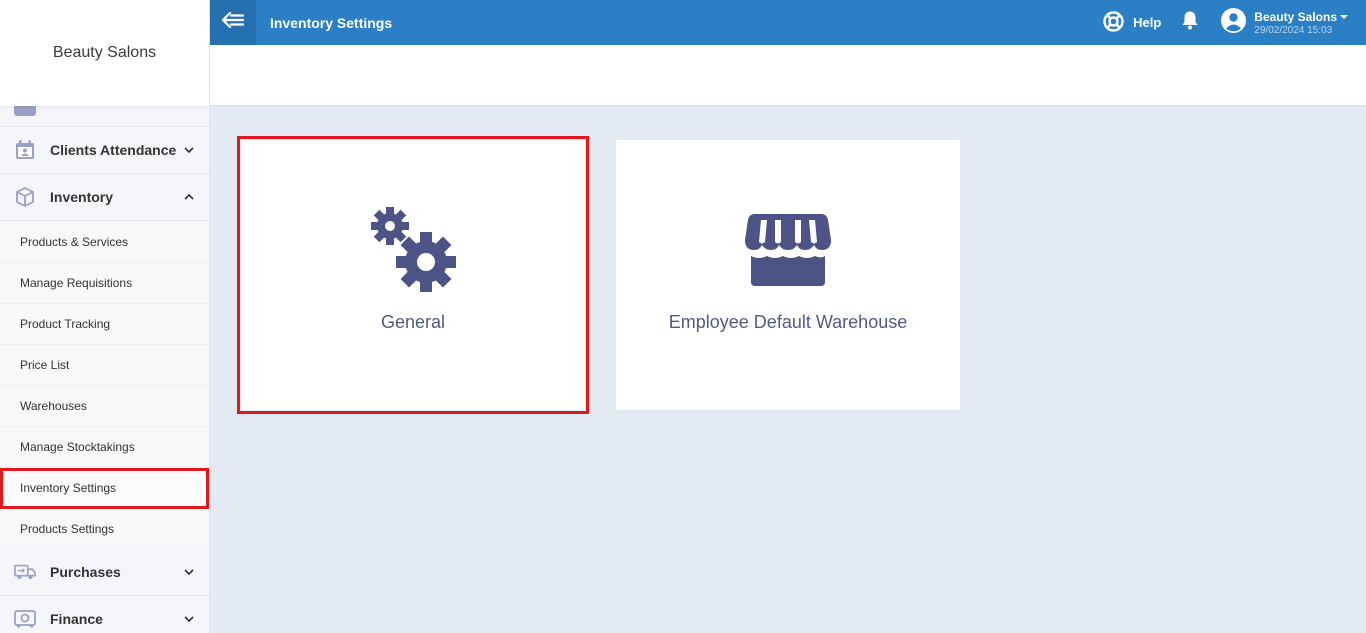  What do you see at coordinates (104, 614) in the screenshot?
I see `sidebar-item-finance: Finance` at bounding box center [104, 614].